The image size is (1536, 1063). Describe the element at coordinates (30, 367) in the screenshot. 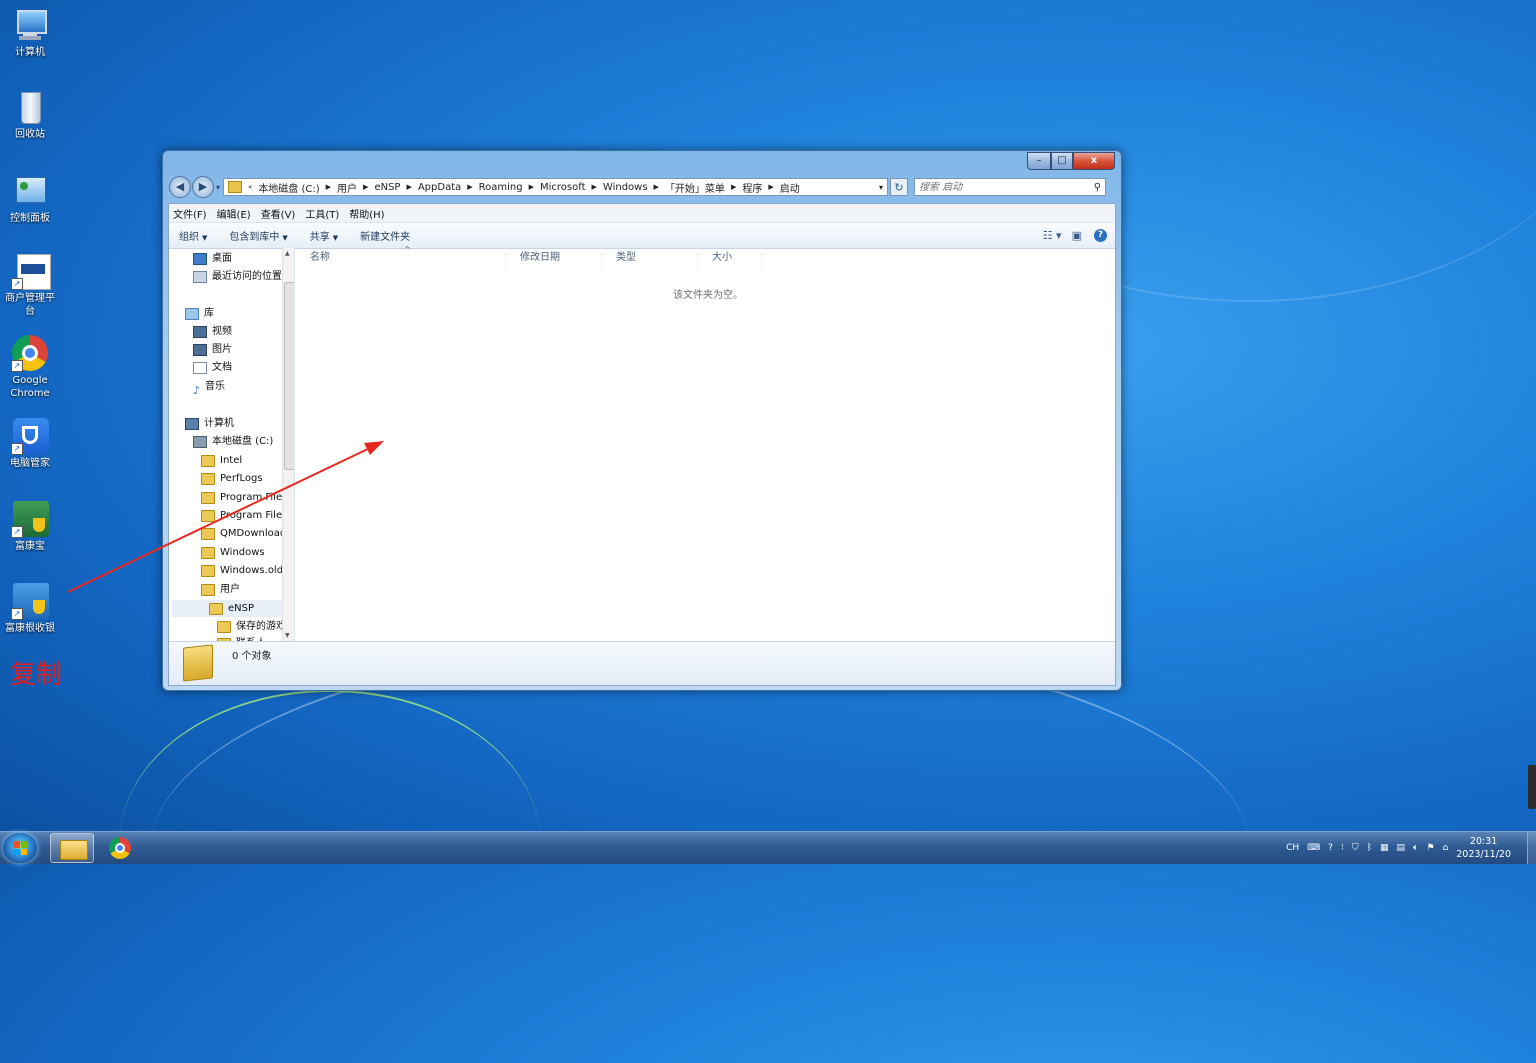

I see `desktop-icon-chrome: ↗ Google Chrome` at that location.